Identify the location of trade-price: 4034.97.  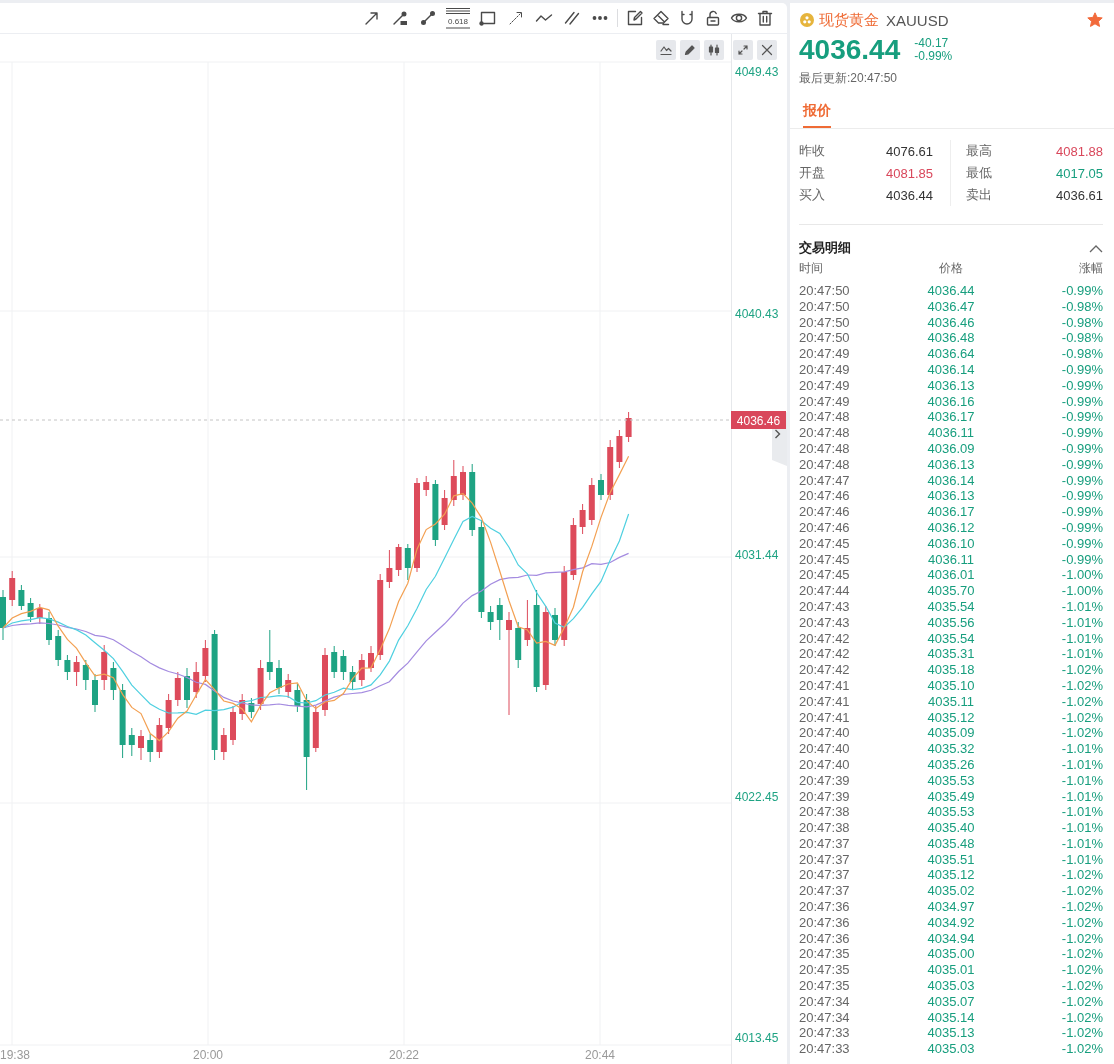
(951, 907).